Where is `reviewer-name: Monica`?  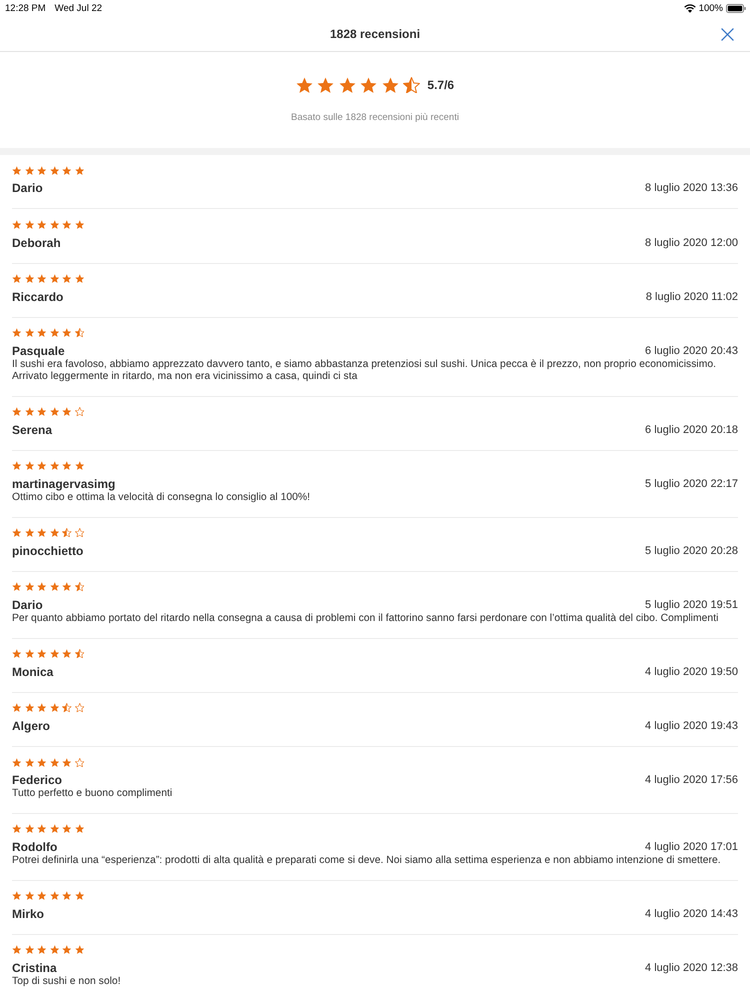 reviewer-name: Monica is located at coordinates (33, 671).